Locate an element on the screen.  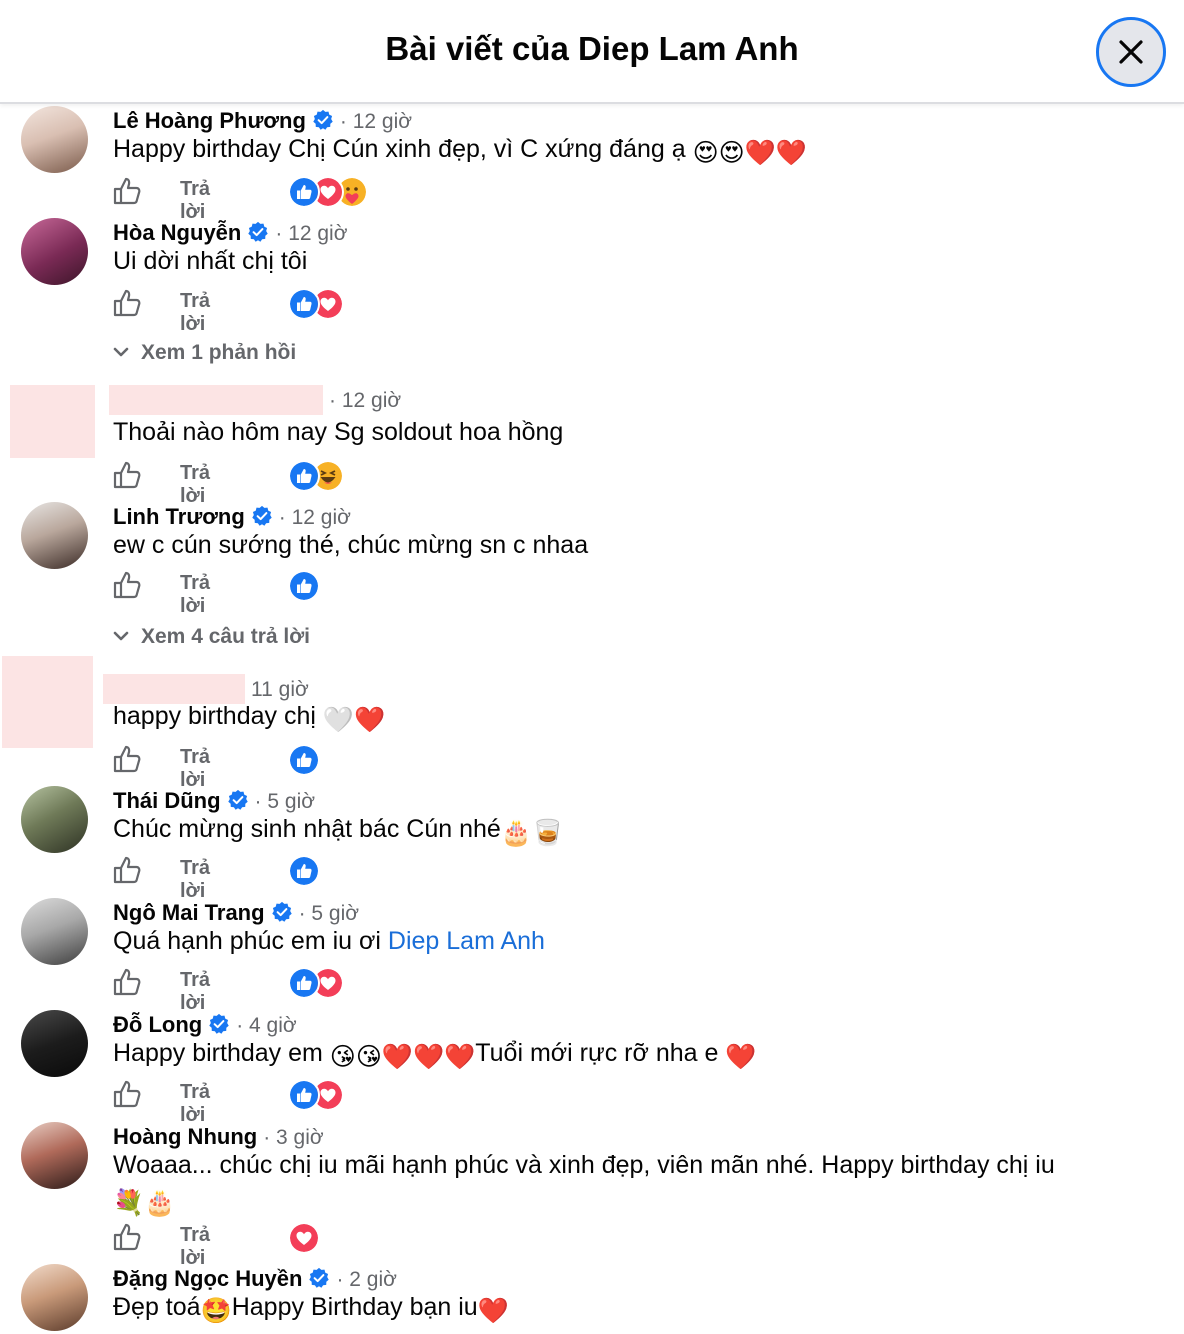
commenter-name is located at coordinates (216, 400).